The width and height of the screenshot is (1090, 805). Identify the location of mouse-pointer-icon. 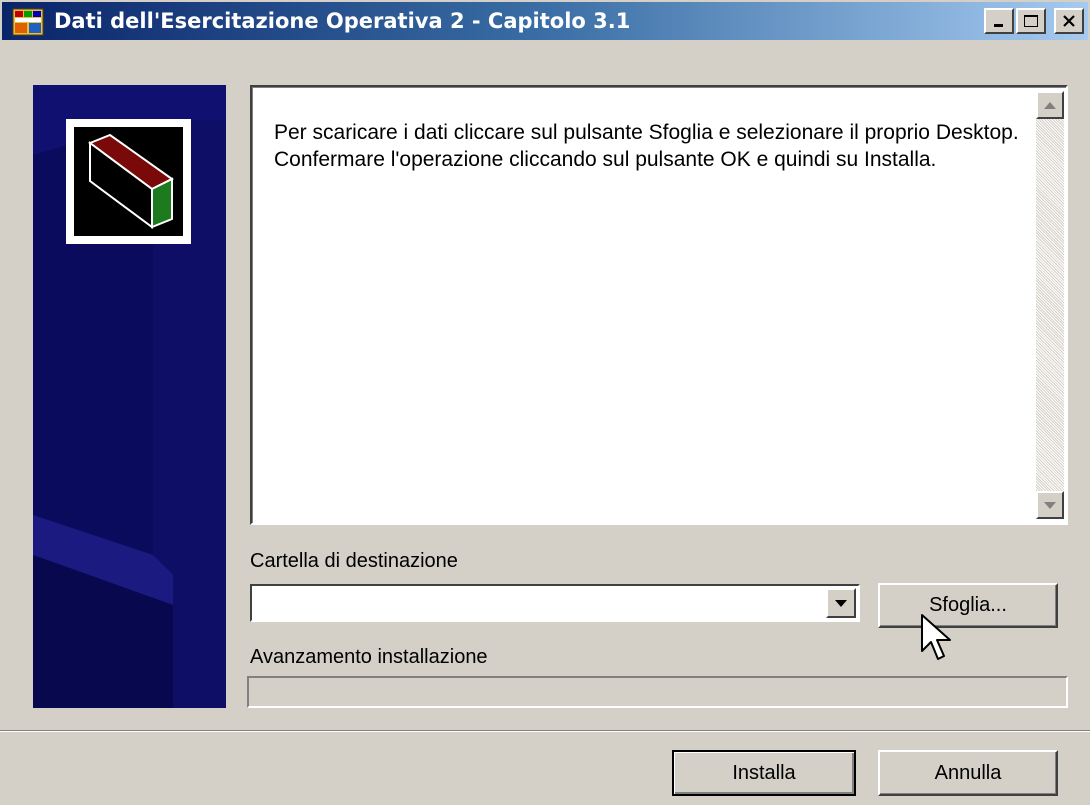
(936, 637).